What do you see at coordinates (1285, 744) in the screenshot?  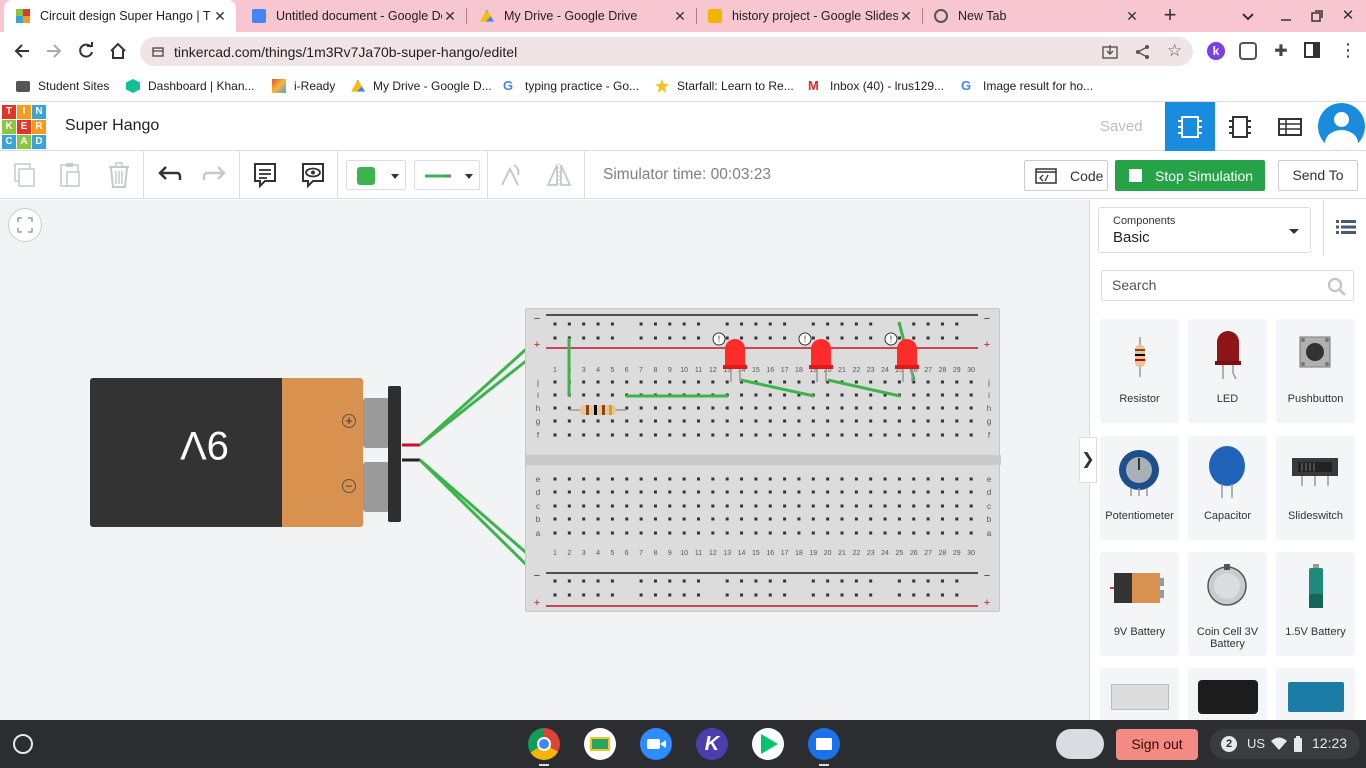 I see `system-tray: 2 US 12:23` at bounding box center [1285, 744].